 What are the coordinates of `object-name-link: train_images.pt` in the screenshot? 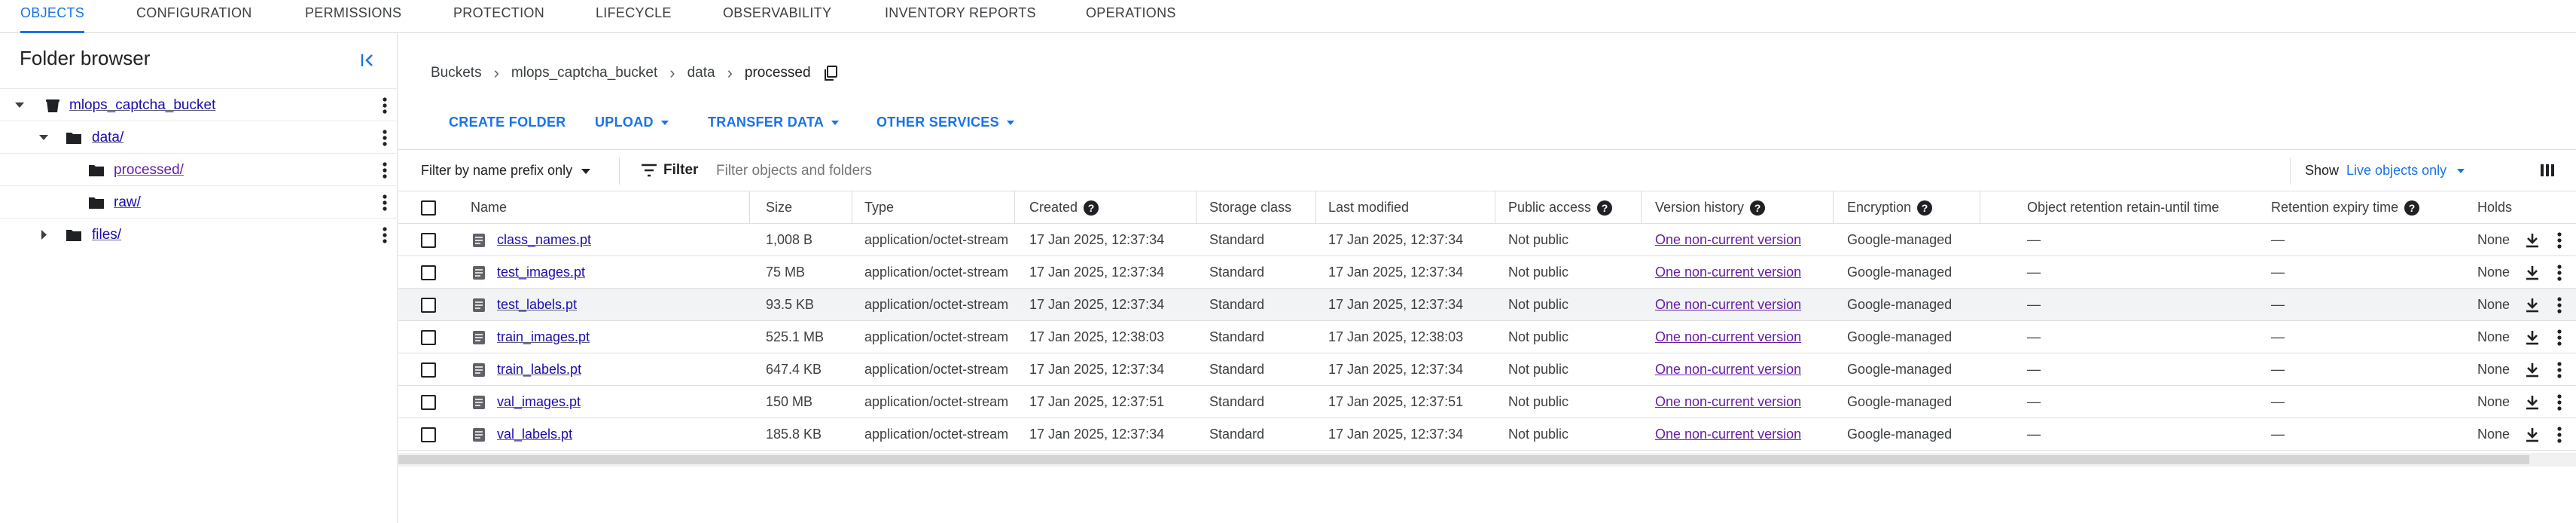 It's located at (543, 337).